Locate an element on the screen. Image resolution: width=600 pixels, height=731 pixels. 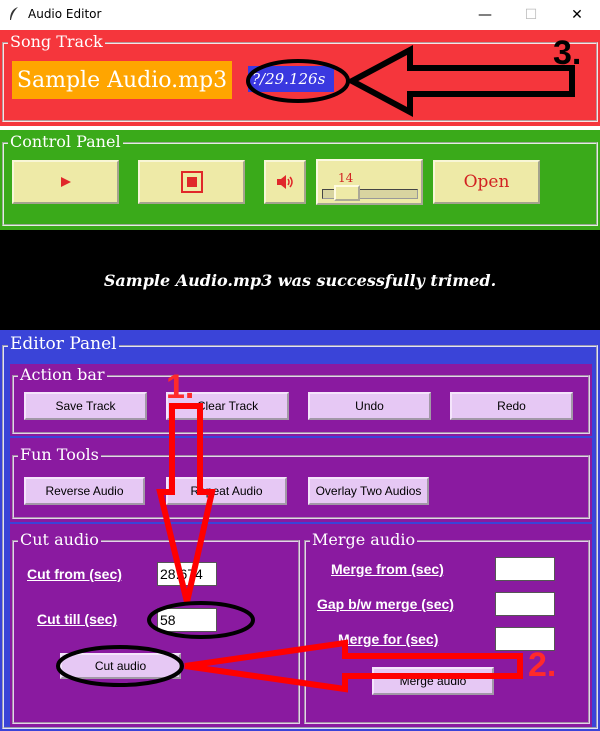
overlay-two-audios-button: Overlay Two Audios is located at coordinates (368, 491).